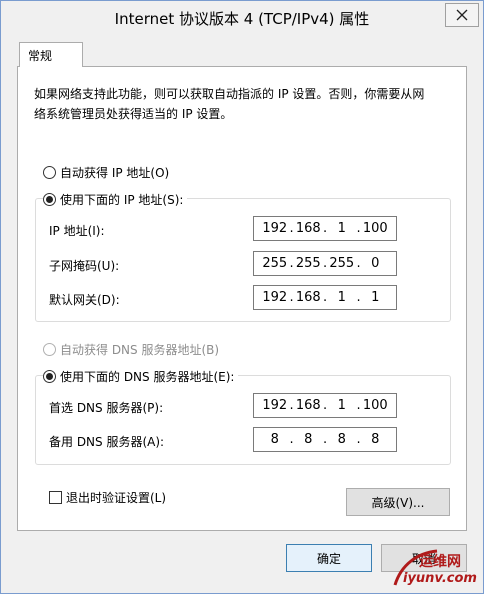 The height and width of the screenshot is (594, 484). Describe the element at coordinates (107, 442) in the screenshot. I see `alternate-dns-label: 备用 DNS 服务器(A):` at that location.